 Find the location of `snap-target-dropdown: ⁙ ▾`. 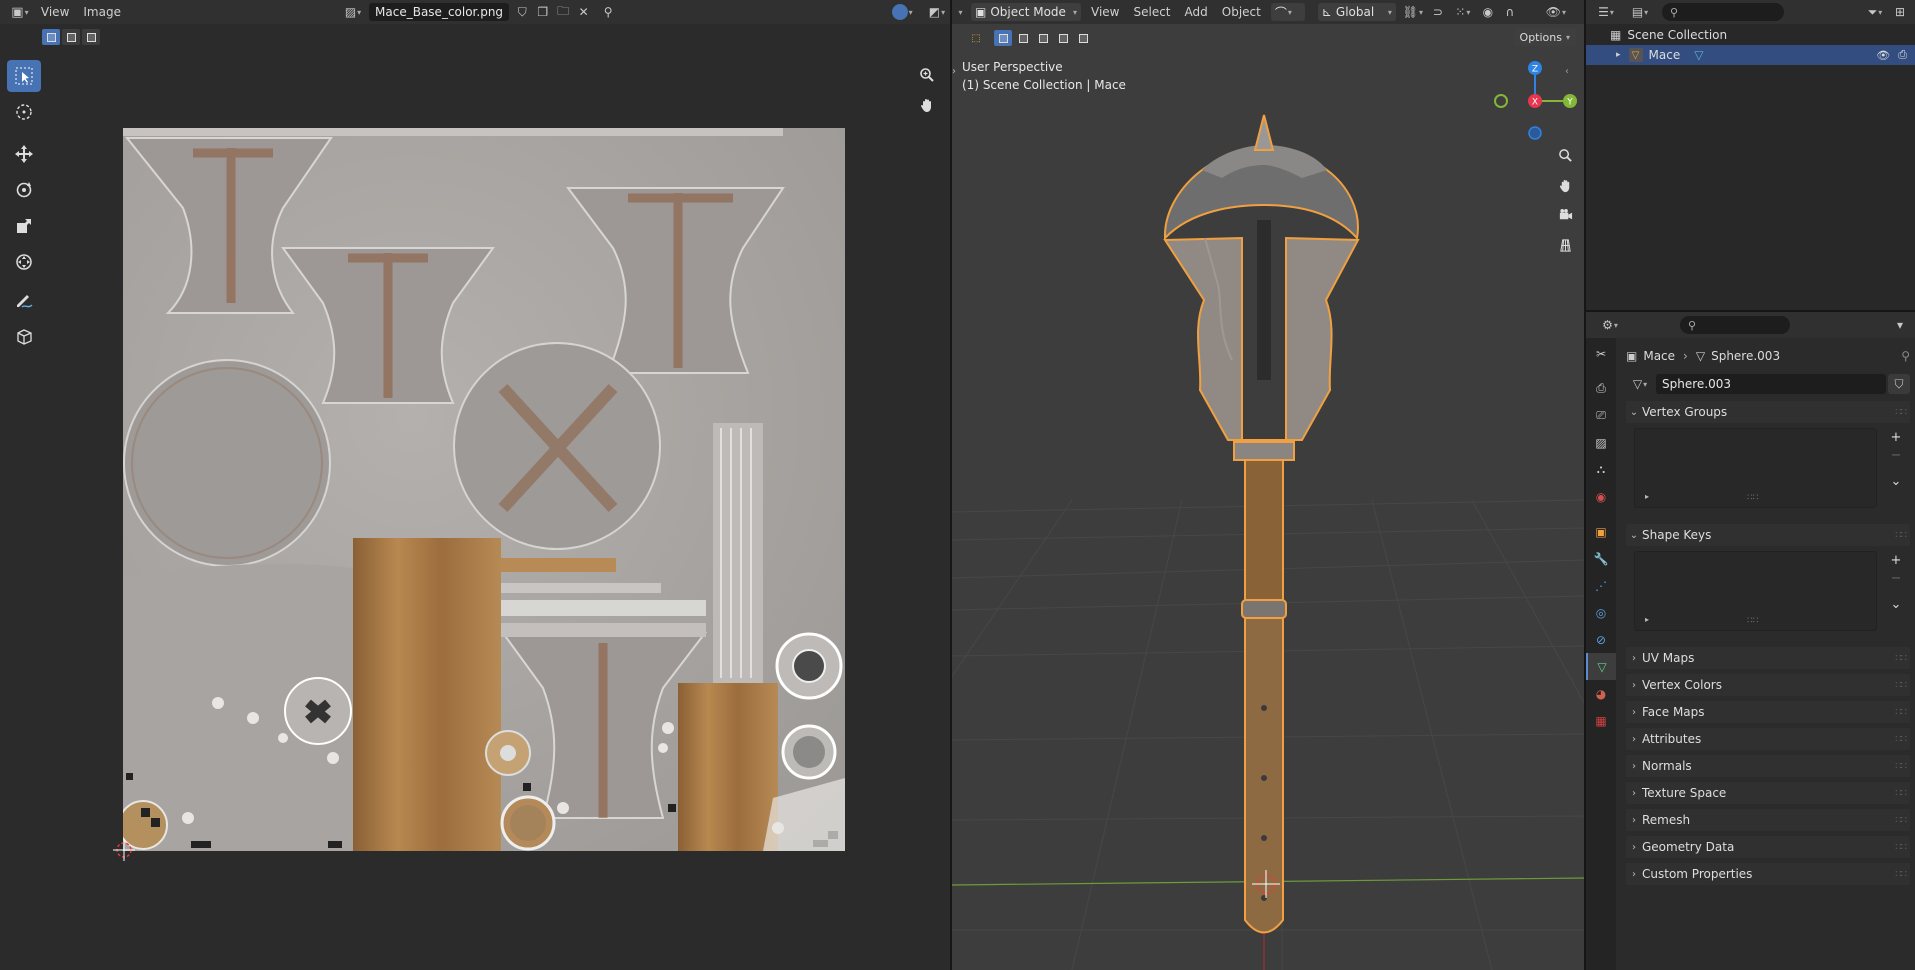

snap-target-dropdown: ⁙ ▾ is located at coordinates (1463, 12).